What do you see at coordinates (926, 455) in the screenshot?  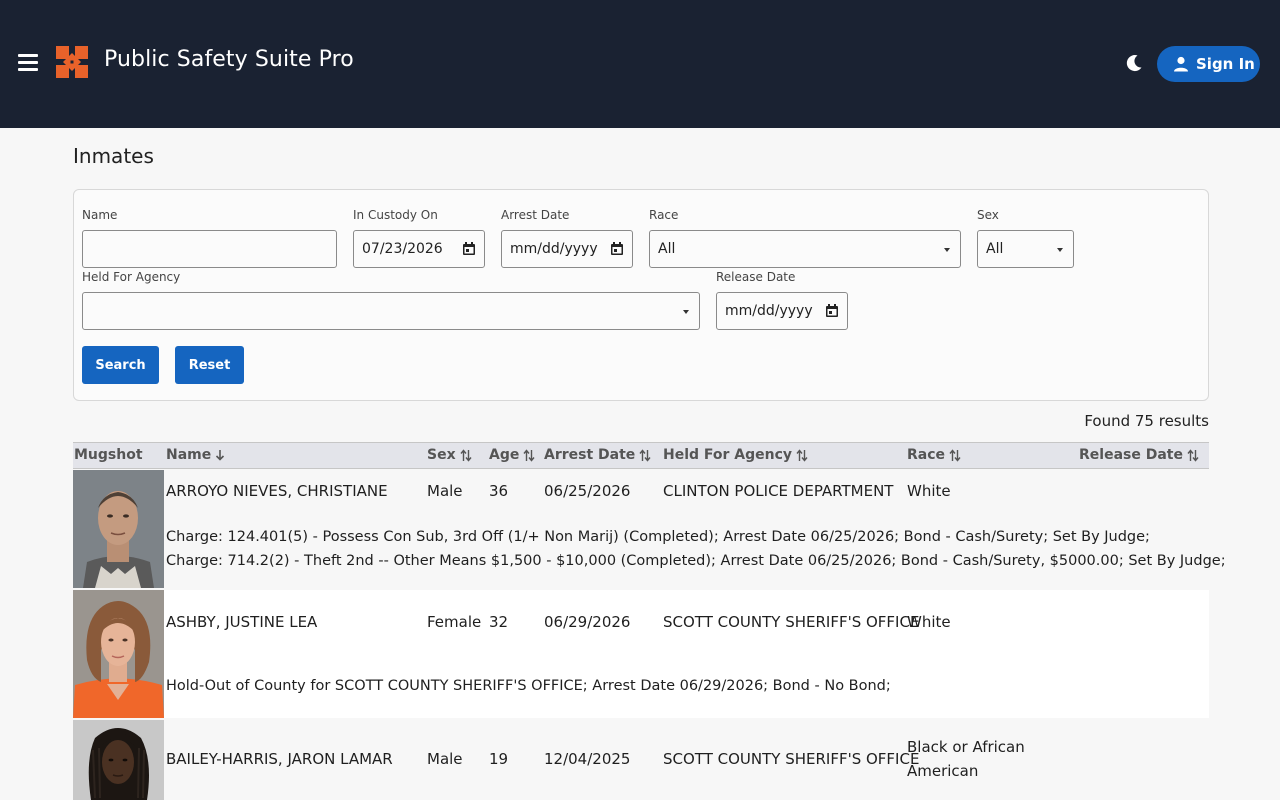 I see `column-label: Race` at bounding box center [926, 455].